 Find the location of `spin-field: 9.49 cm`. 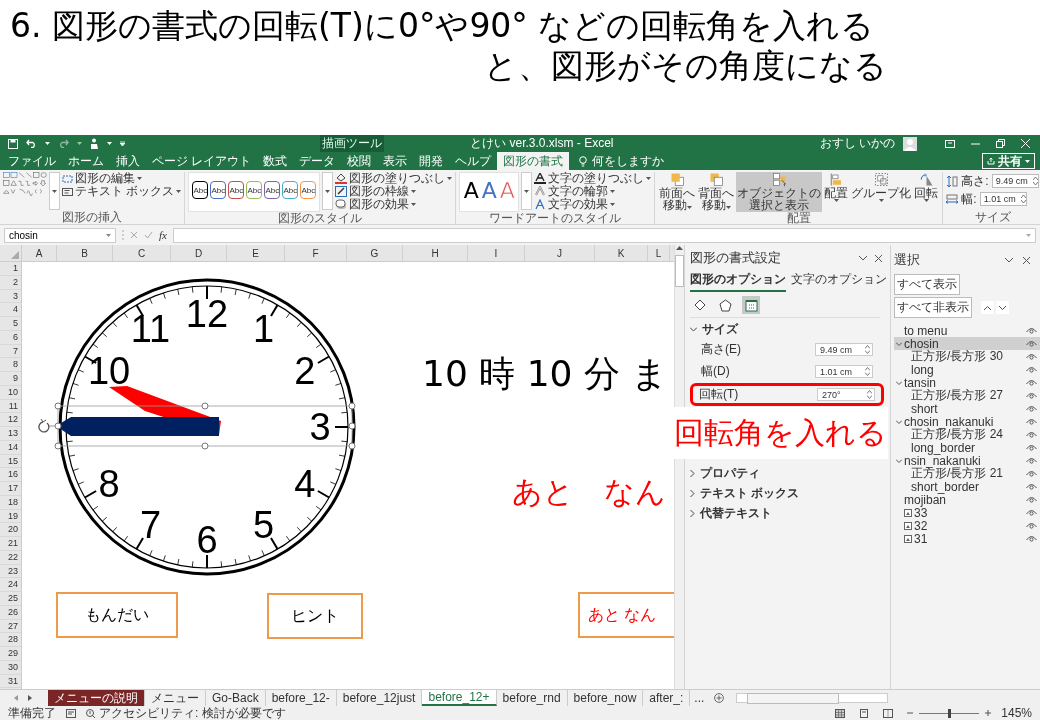

spin-field: 9.49 cm is located at coordinates (844, 349).